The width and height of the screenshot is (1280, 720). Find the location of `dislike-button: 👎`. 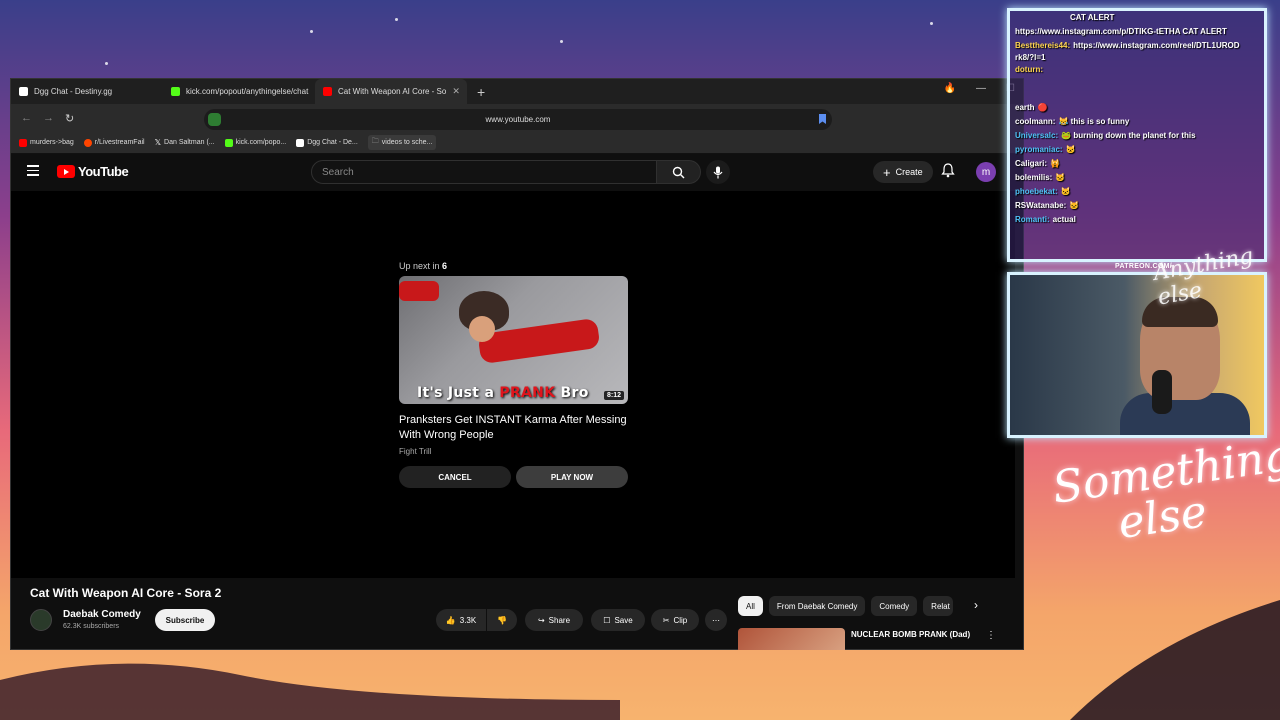

dislike-button: 👎 is located at coordinates (502, 620).